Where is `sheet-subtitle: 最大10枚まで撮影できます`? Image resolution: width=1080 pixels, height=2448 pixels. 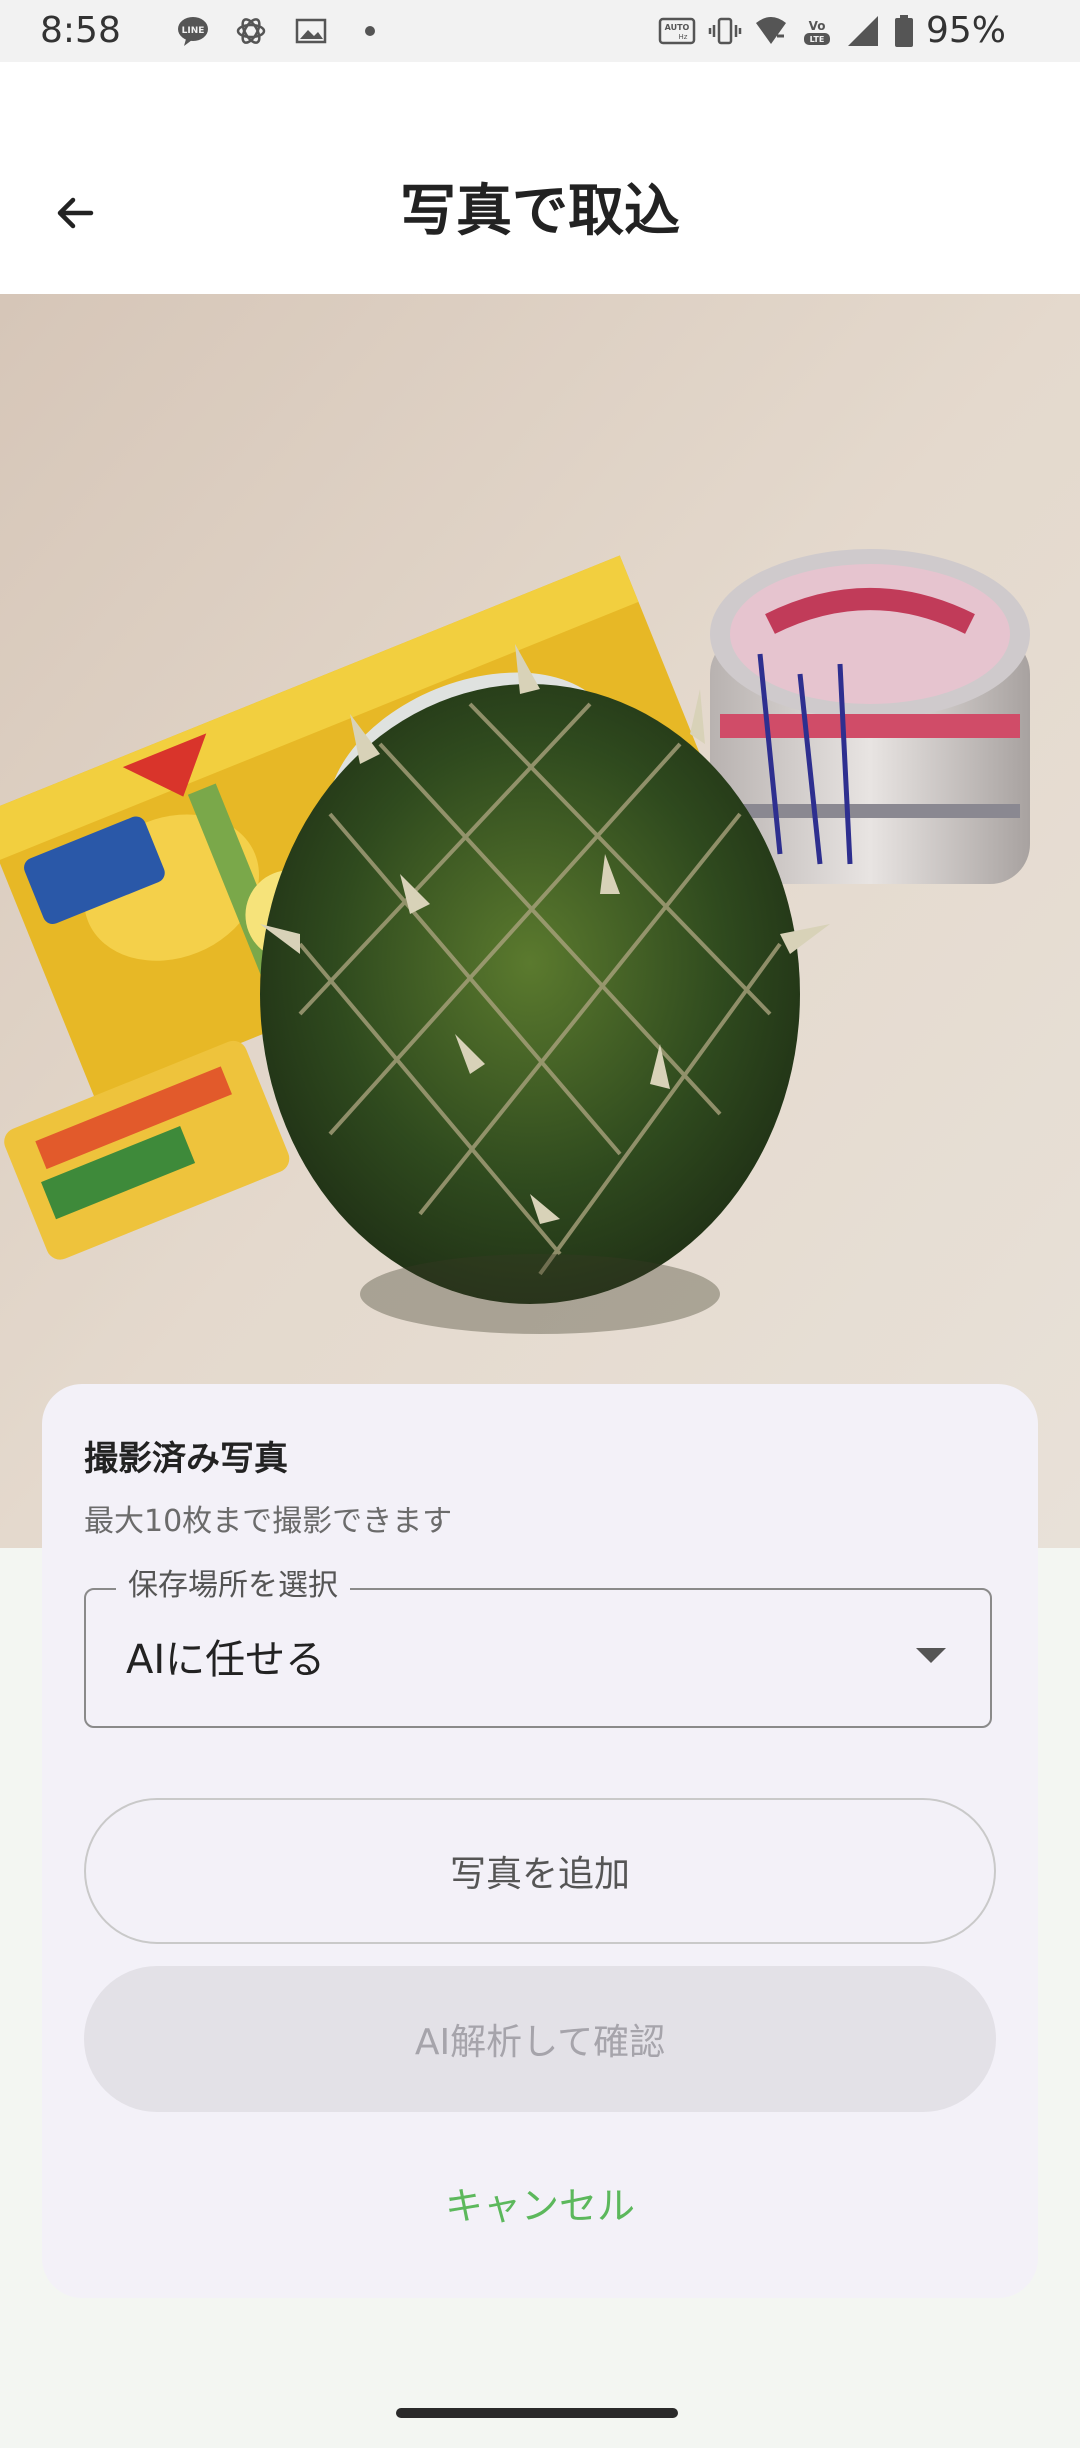 sheet-subtitle: 最大10枚まで撮影できます is located at coordinates (268, 1521).